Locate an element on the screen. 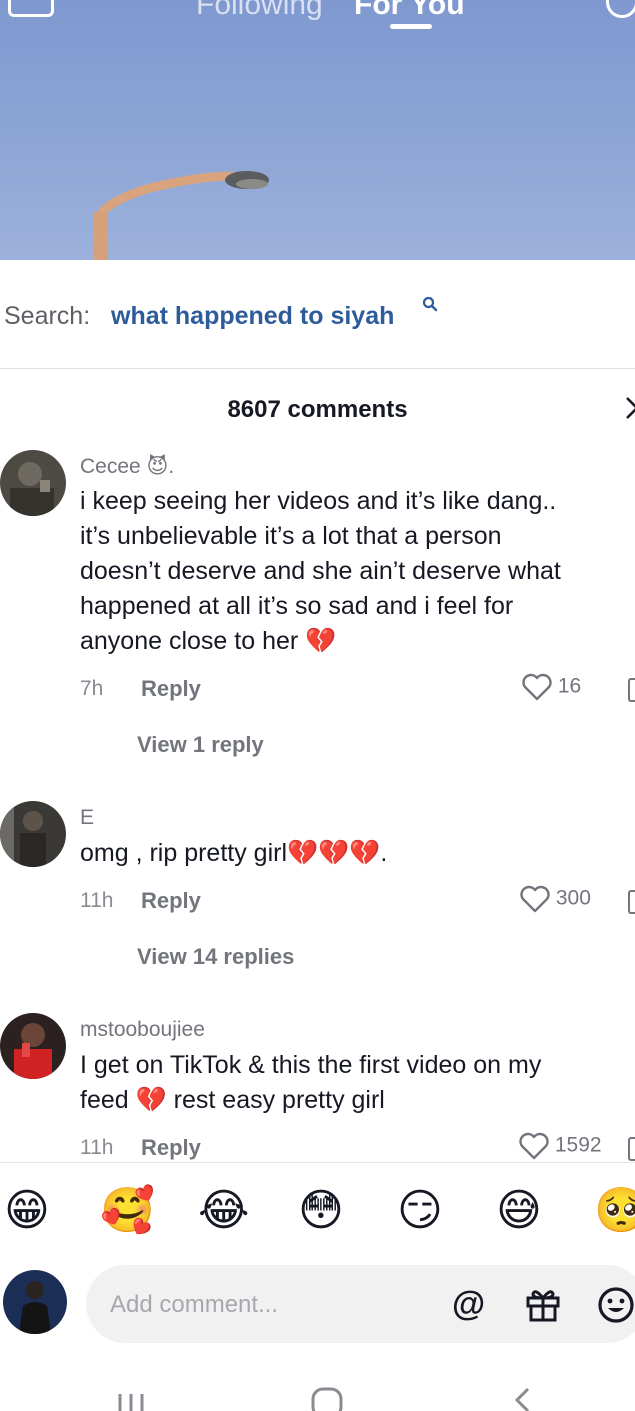  emoji-flushed: 😳 is located at coordinates (321, 1211).